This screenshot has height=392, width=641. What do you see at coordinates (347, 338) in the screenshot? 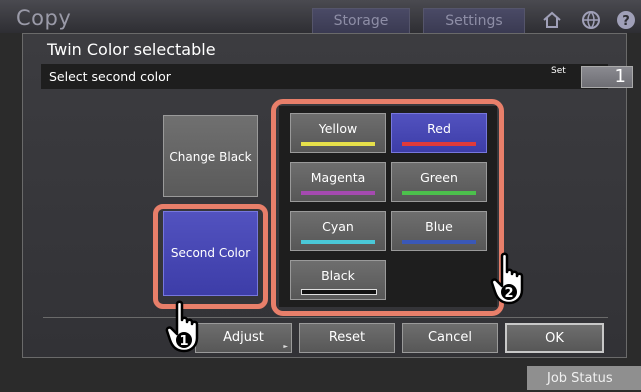
I see `reset-button: Reset` at bounding box center [347, 338].